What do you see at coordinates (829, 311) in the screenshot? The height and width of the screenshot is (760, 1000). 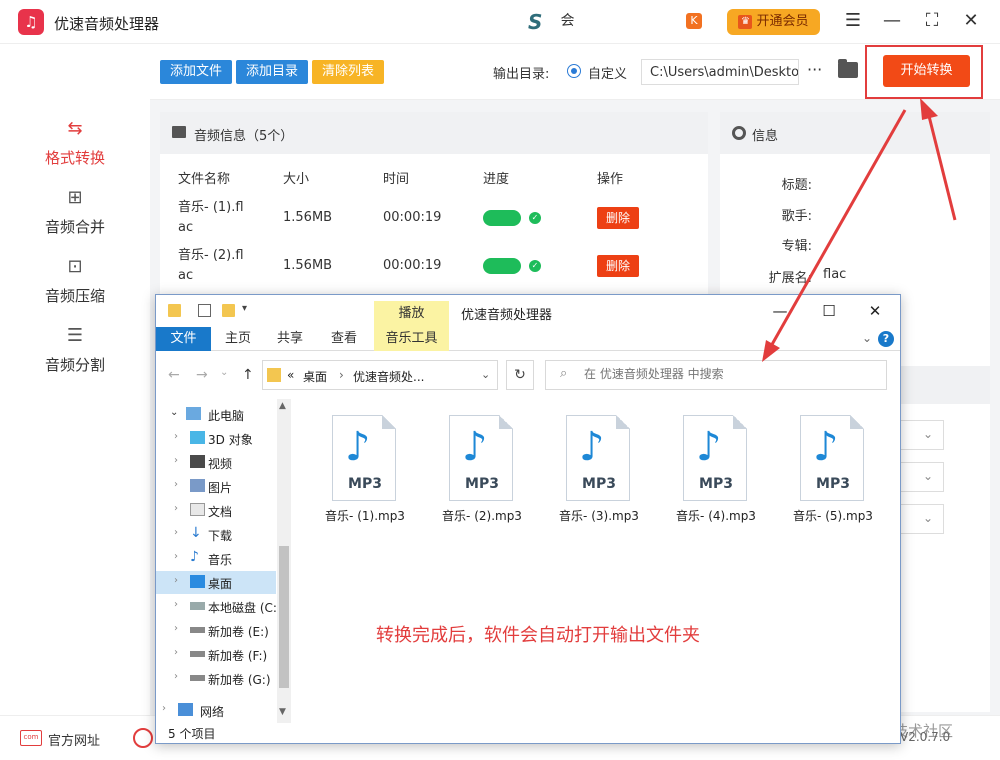 I see `maximize-icon: ☐` at bounding box center [829, 311].